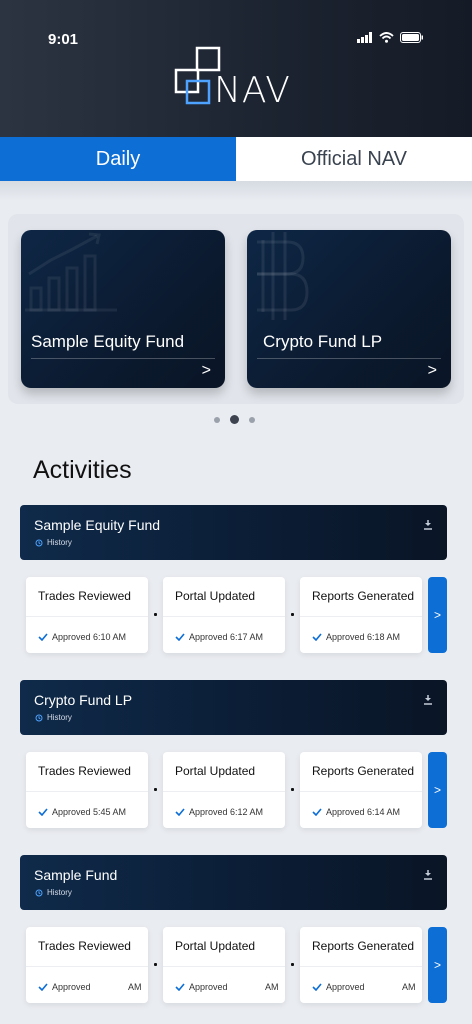 This screenshot has height=1024, width=472. I want to click on tabs-shadow, so click(236, 191).